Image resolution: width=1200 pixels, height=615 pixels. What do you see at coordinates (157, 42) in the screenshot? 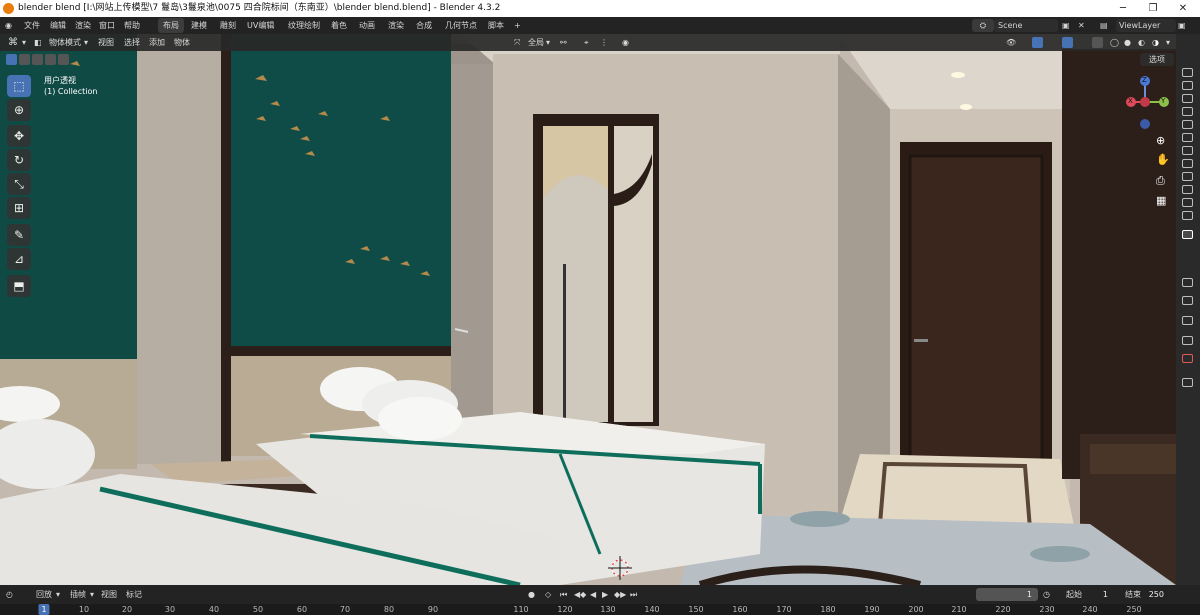
I see `menu-add: 添加` at bounding box center [157, 42].